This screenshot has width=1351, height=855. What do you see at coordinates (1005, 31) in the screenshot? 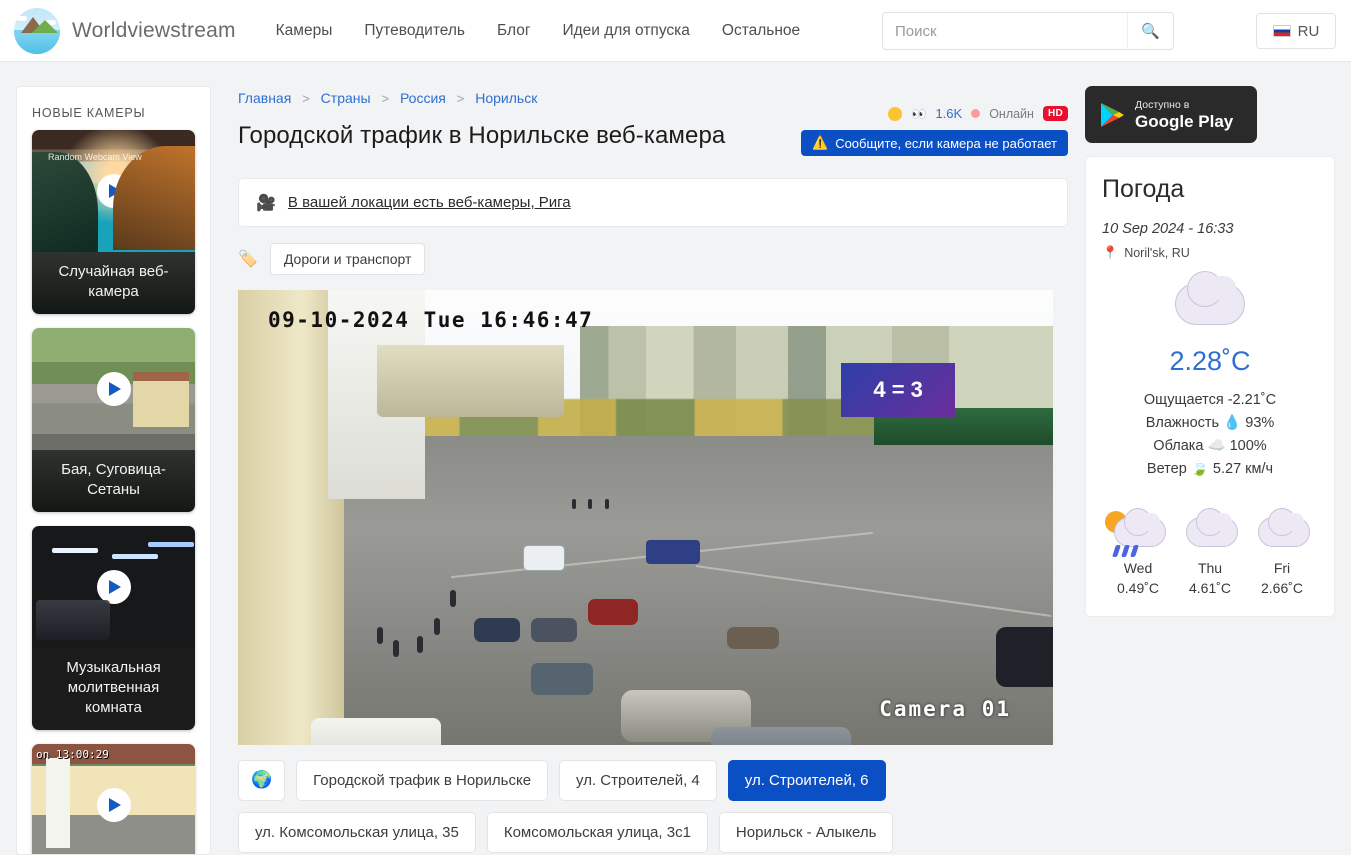
I see `search-input` at bounding box center [1005, 31].